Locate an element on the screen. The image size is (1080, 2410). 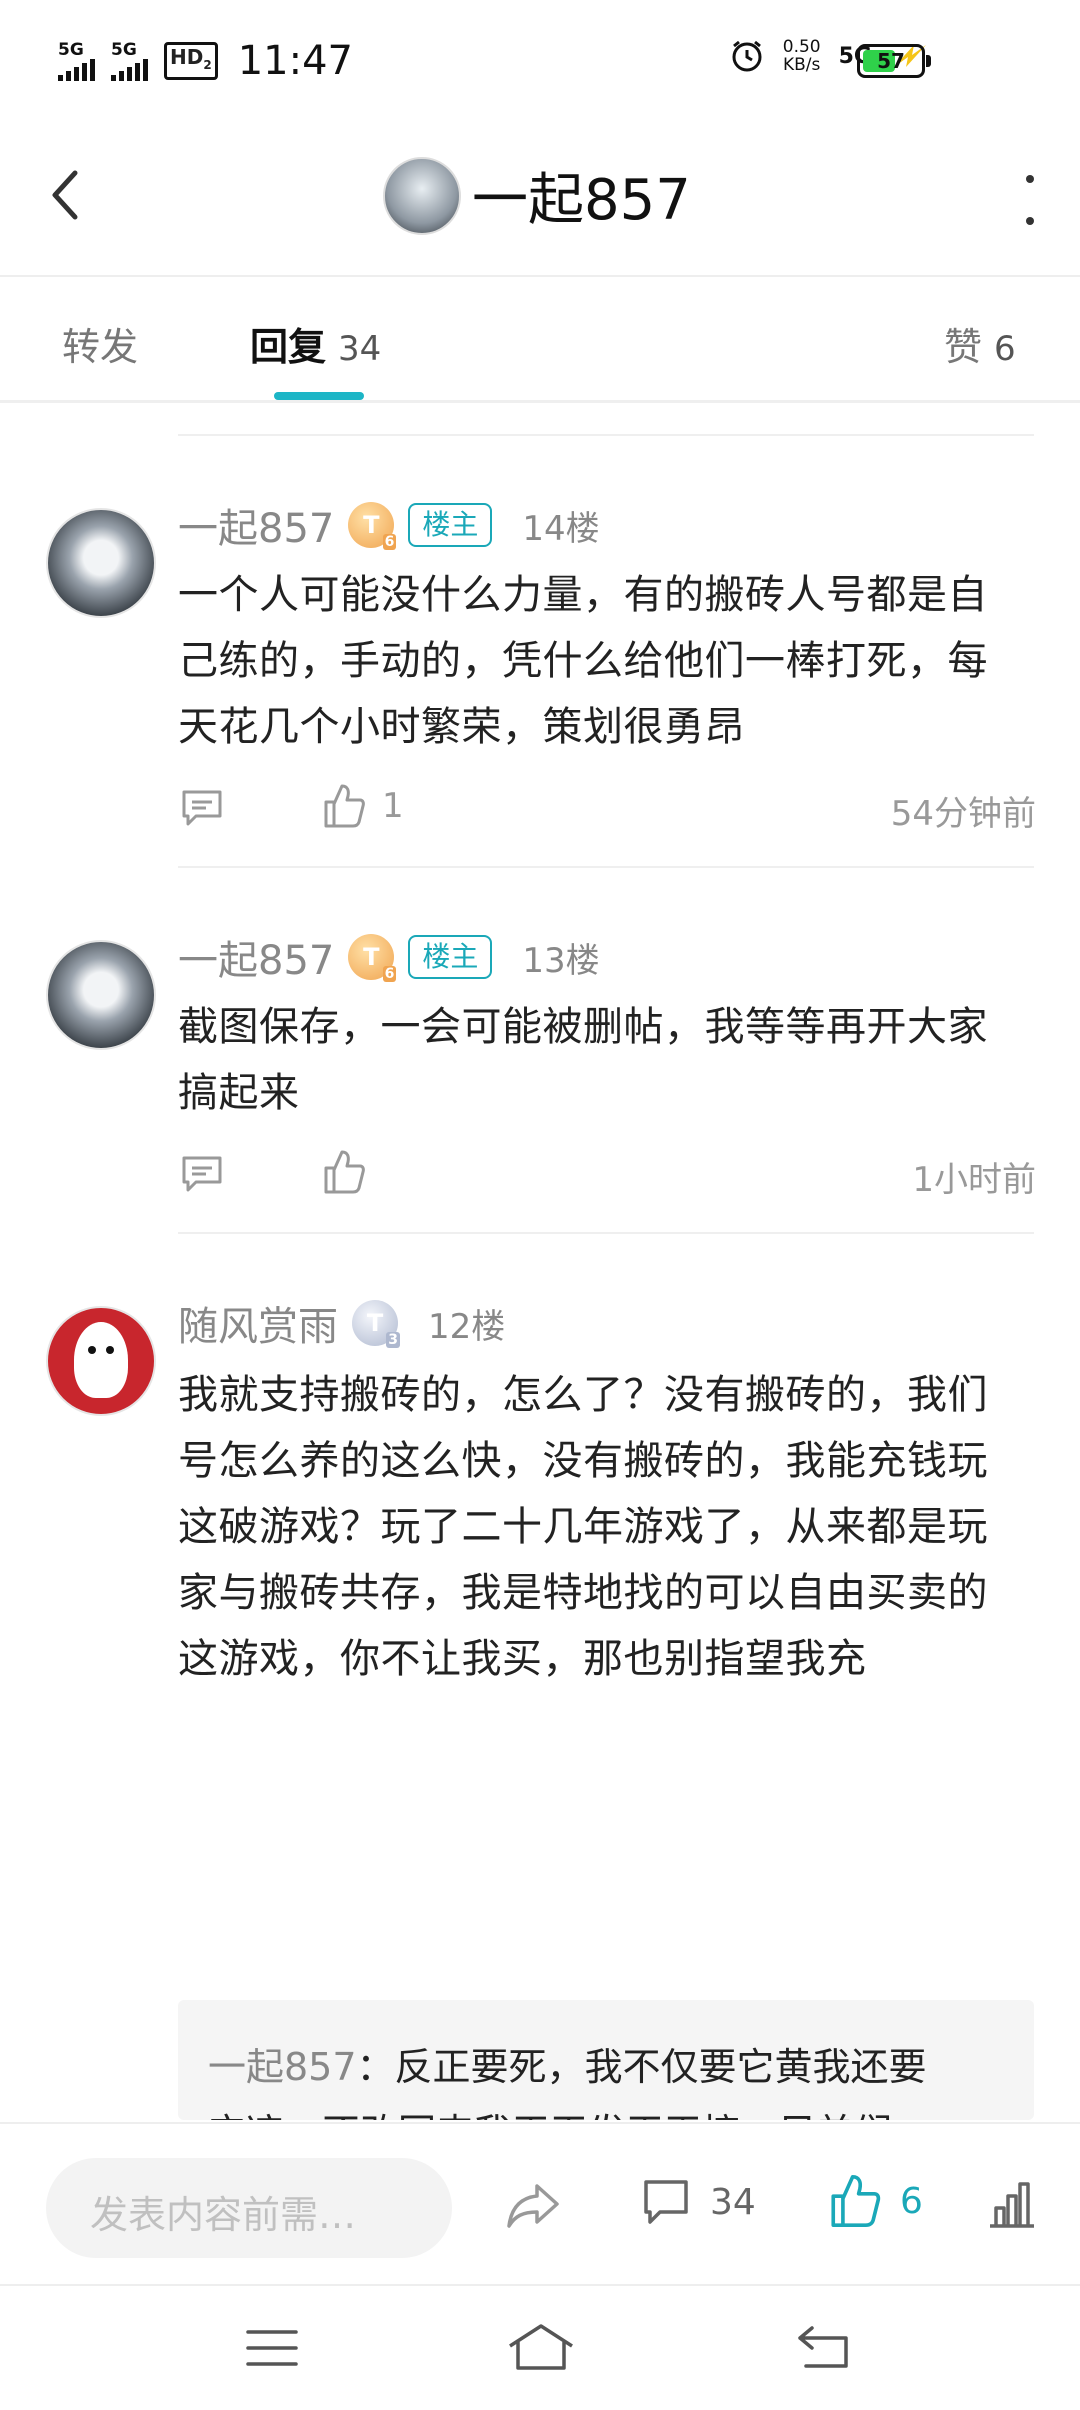
page-title: 一起857 is located at coordinates (581, 195).